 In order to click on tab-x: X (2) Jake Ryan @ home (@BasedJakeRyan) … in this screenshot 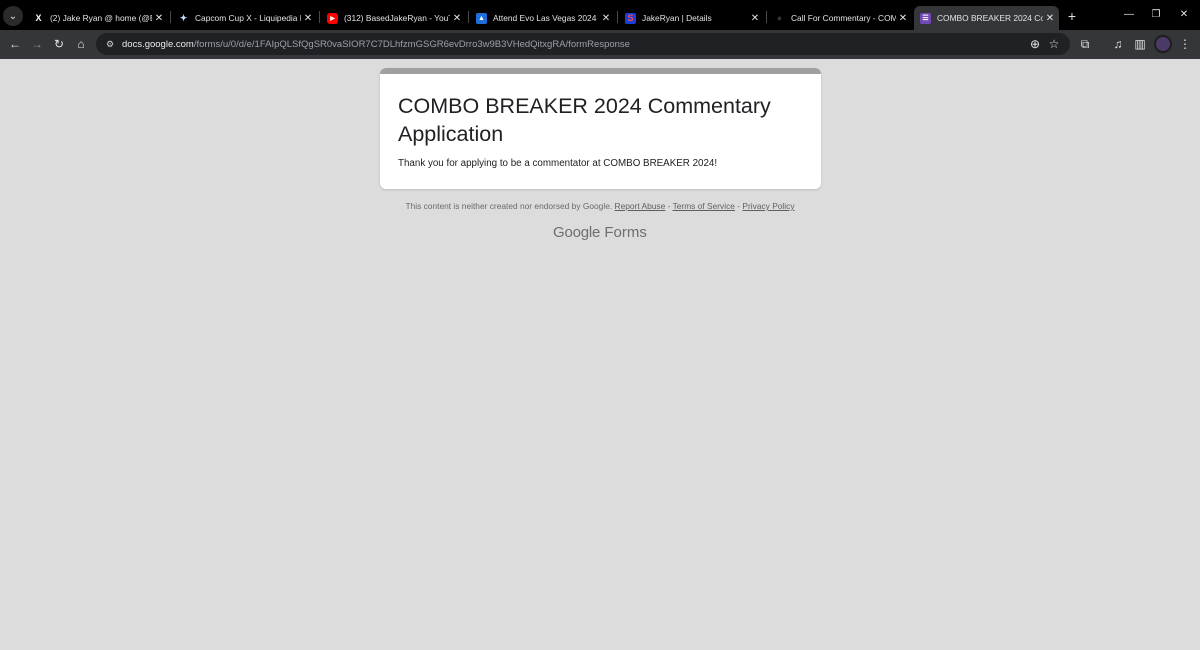, I will do `click(97, 18)`.